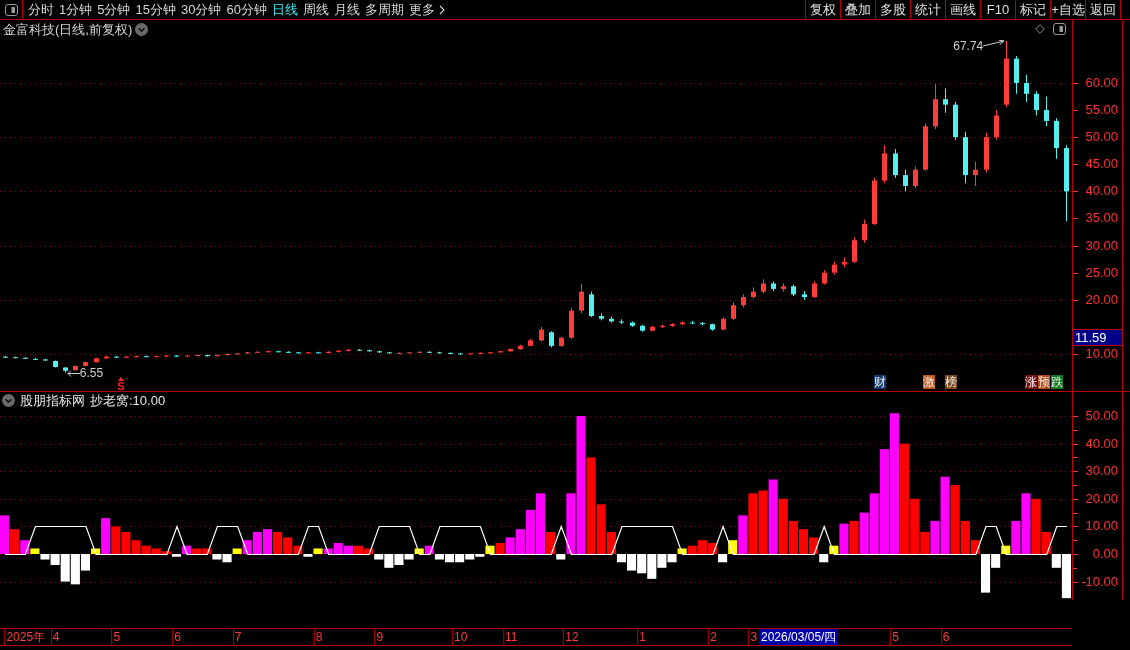  What do you see at coordinates (962, 9) in the screenshot?
I see `toolbar-button: 画线` at bounding box center [962, 9].